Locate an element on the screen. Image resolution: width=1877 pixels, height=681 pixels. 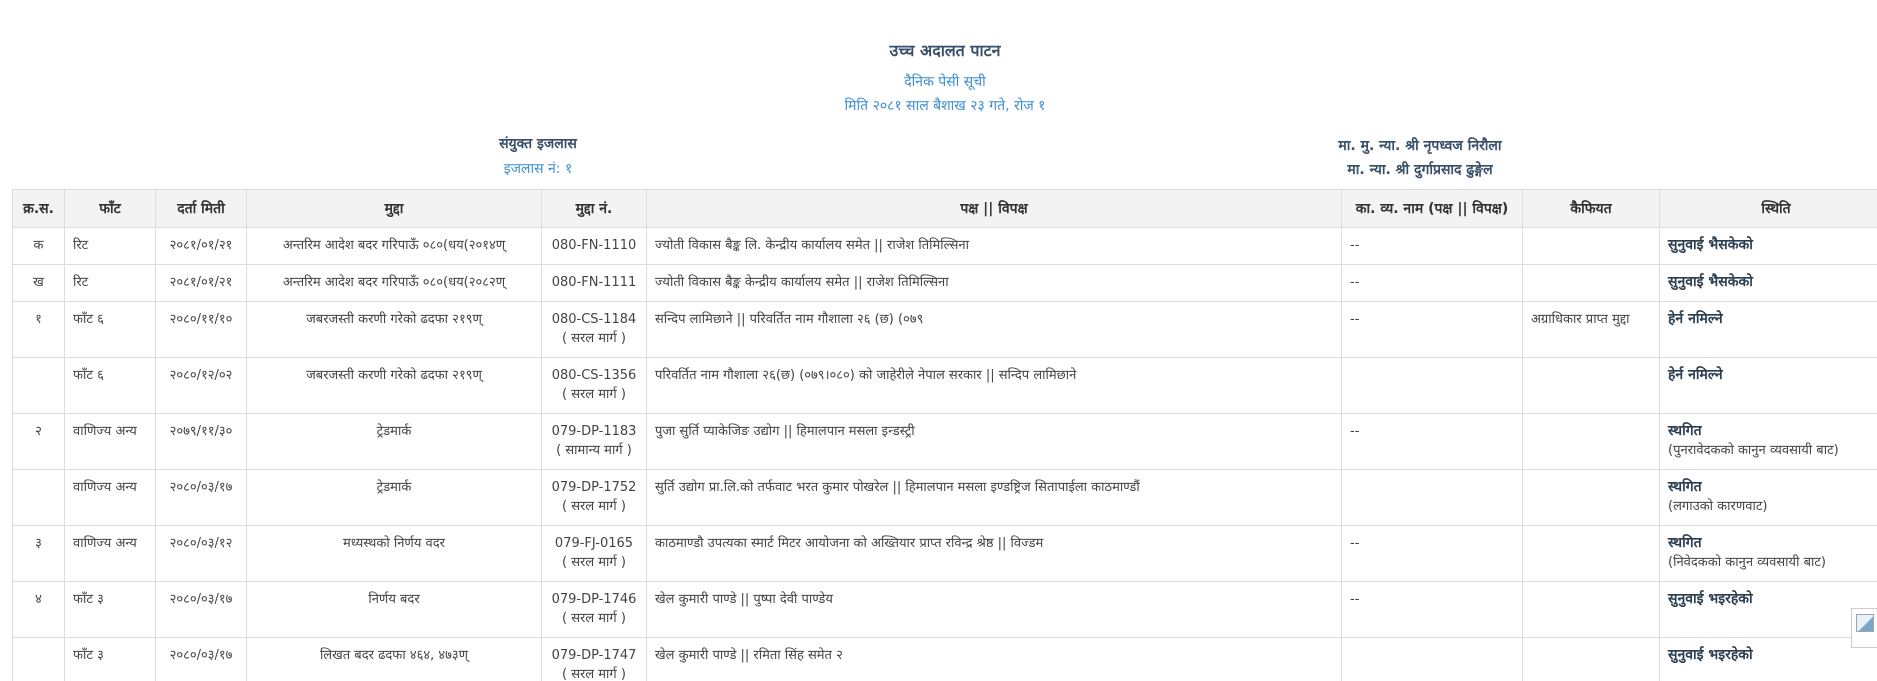
cell-section: फाँट ३ is located at coordinates (110, 609).